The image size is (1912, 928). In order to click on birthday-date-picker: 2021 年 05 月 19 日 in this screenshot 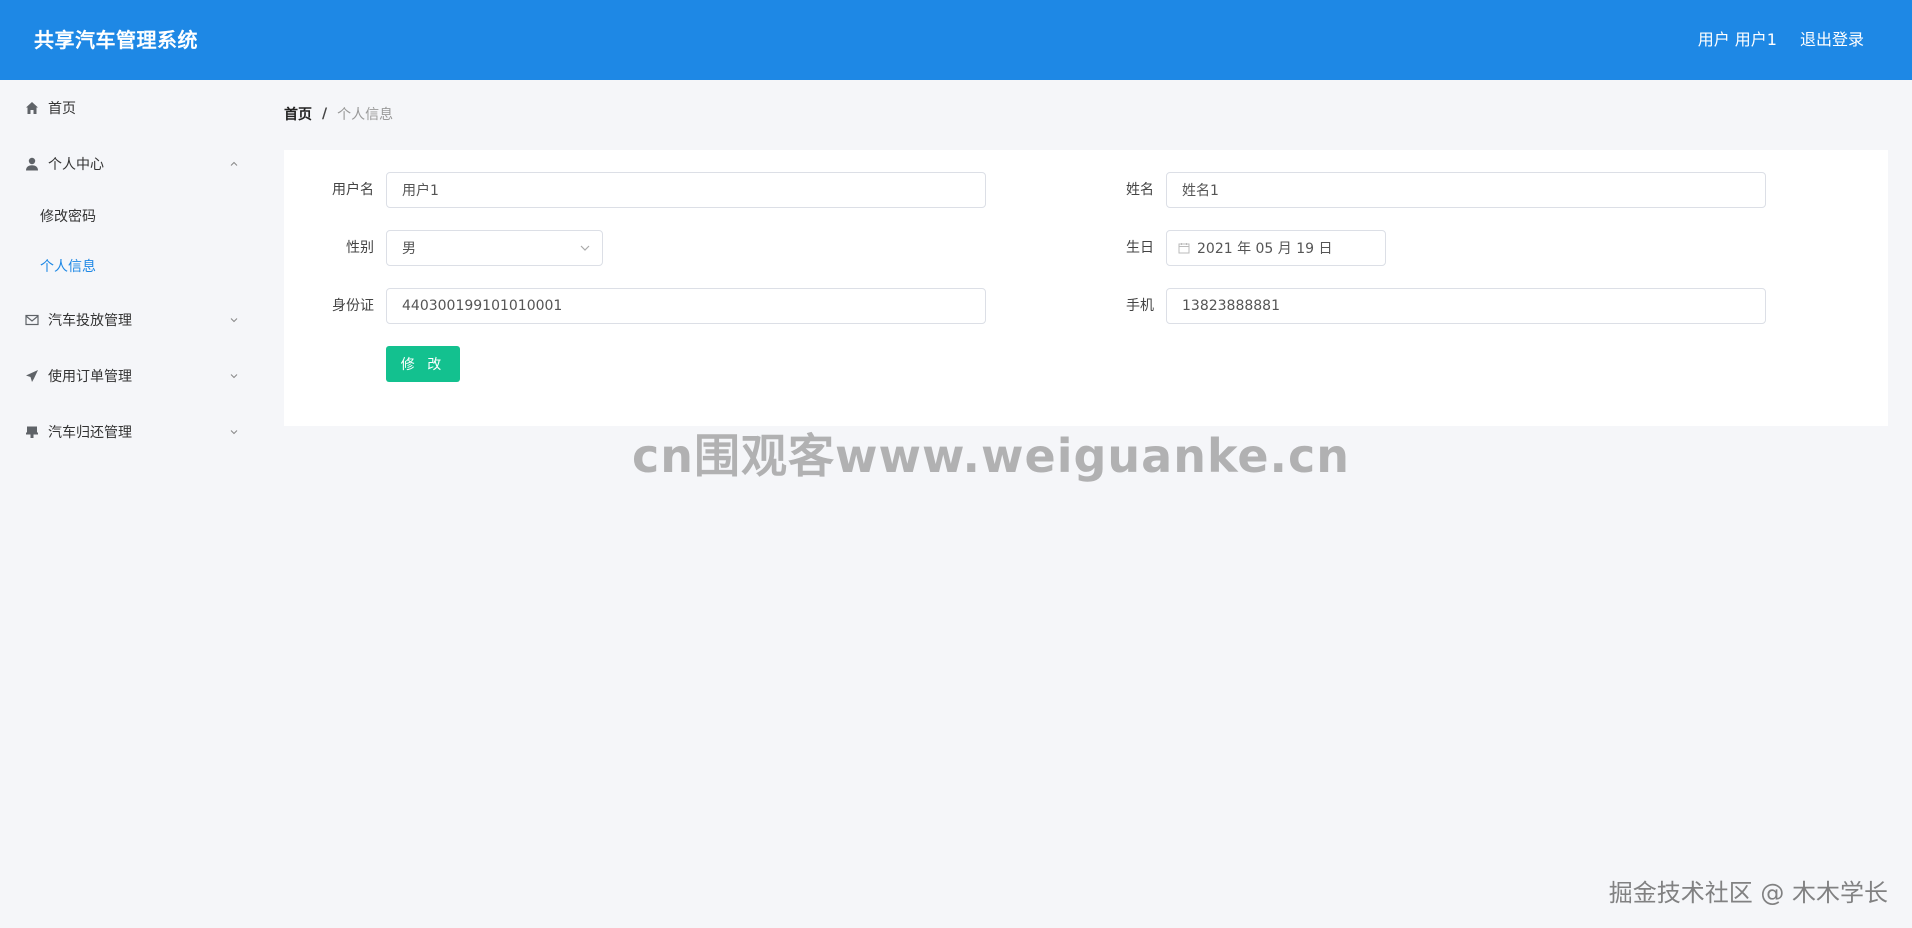, I will do `click(1276, 248)`.